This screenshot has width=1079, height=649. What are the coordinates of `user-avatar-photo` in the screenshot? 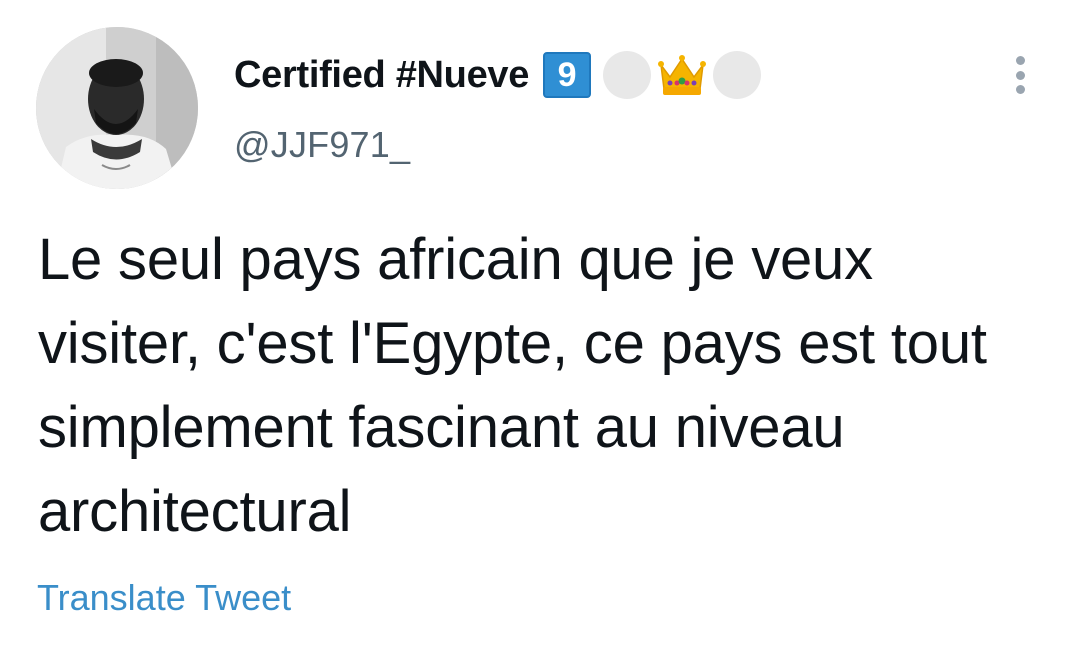 It's located at (117, 108).